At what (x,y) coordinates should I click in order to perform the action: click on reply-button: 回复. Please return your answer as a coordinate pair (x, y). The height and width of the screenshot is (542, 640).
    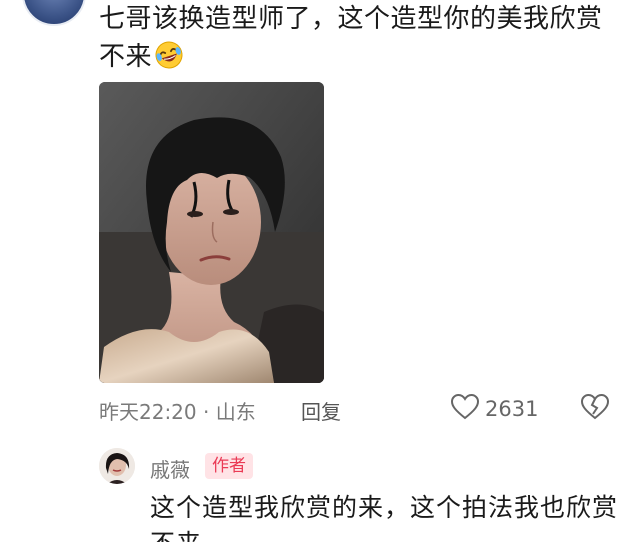
    Looking at the image, I should click on (321, 410).